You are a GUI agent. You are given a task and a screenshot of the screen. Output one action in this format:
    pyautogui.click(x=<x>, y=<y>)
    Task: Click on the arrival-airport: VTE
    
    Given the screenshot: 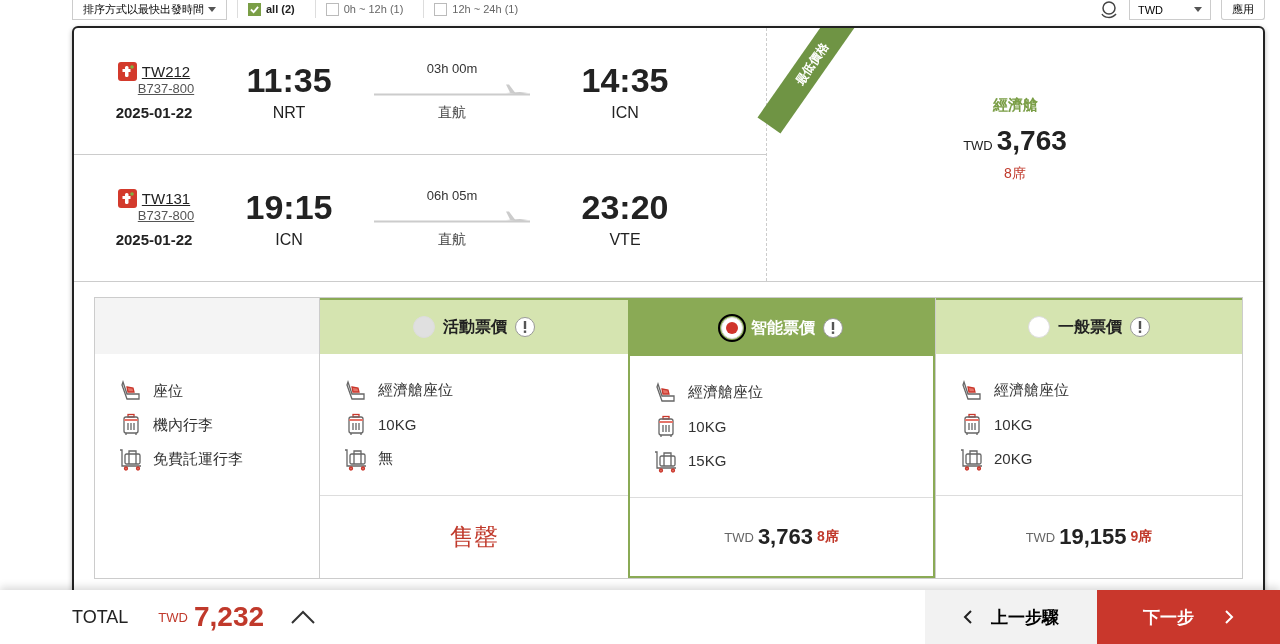 What is the action you would take?
    pyautogui.click(x=625, y=240)
    